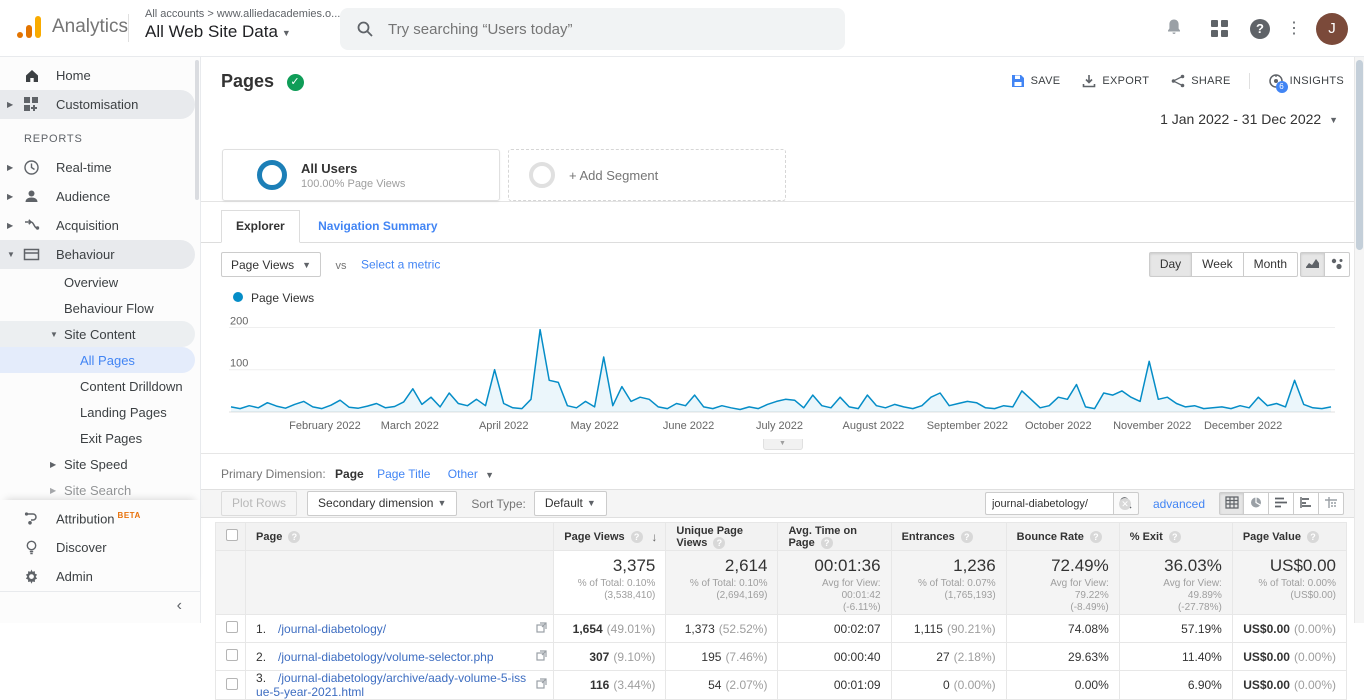 This screenshot has height=700, width=1364. What do you see at coordinates (1125, 503) in the screenshot?
I see `clear-search-icon: ✕` at bounding box center [1125, 503].